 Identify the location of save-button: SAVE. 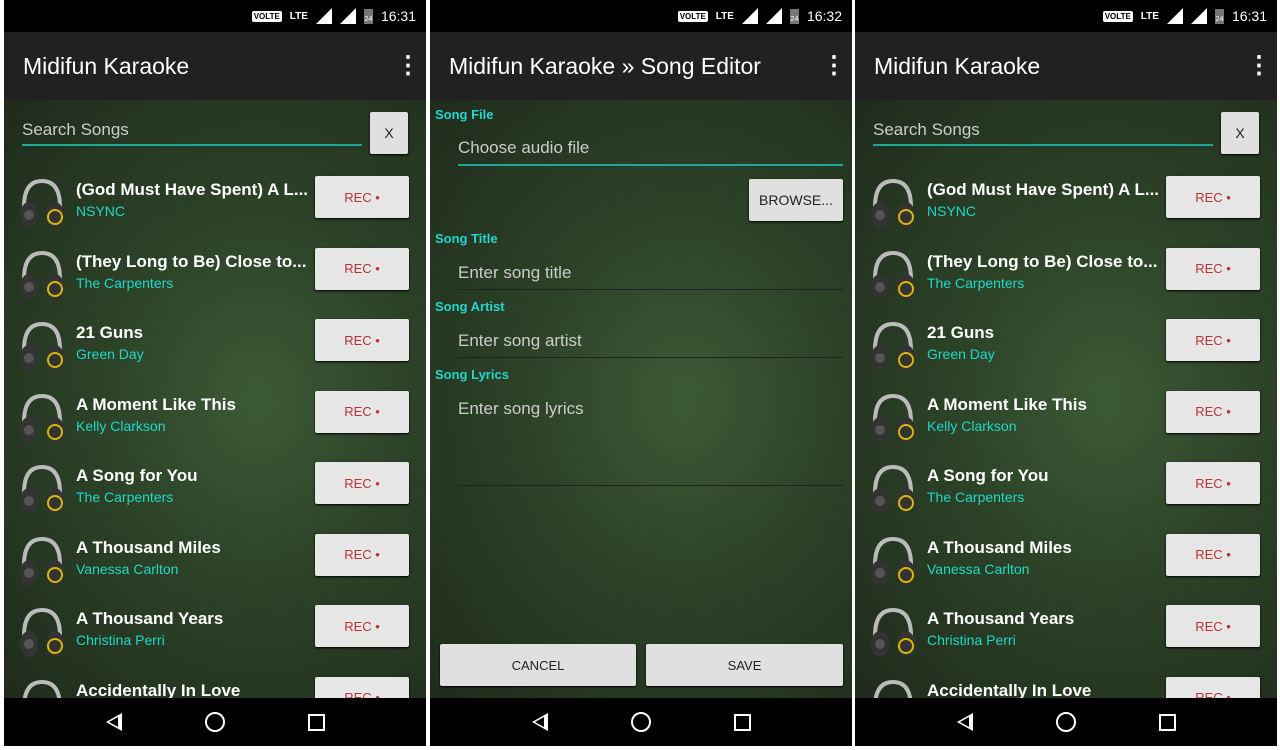
(744, 665).